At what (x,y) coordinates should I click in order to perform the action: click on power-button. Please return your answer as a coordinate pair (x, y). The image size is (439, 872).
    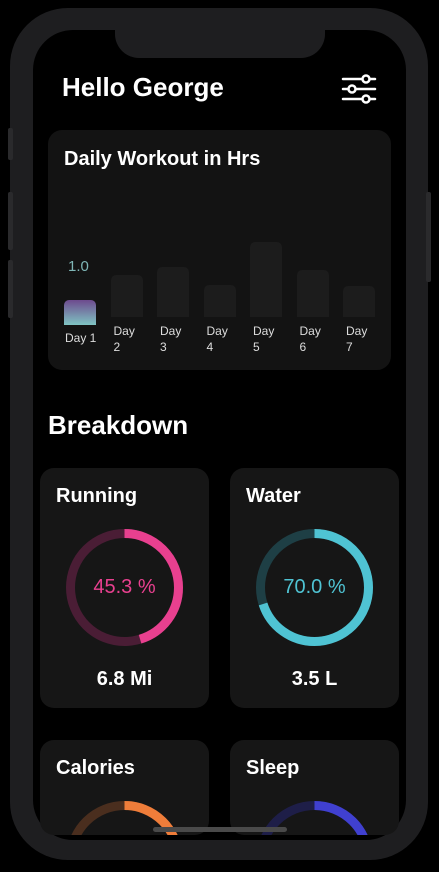
    Looking at the image, I should click on (428, 237).